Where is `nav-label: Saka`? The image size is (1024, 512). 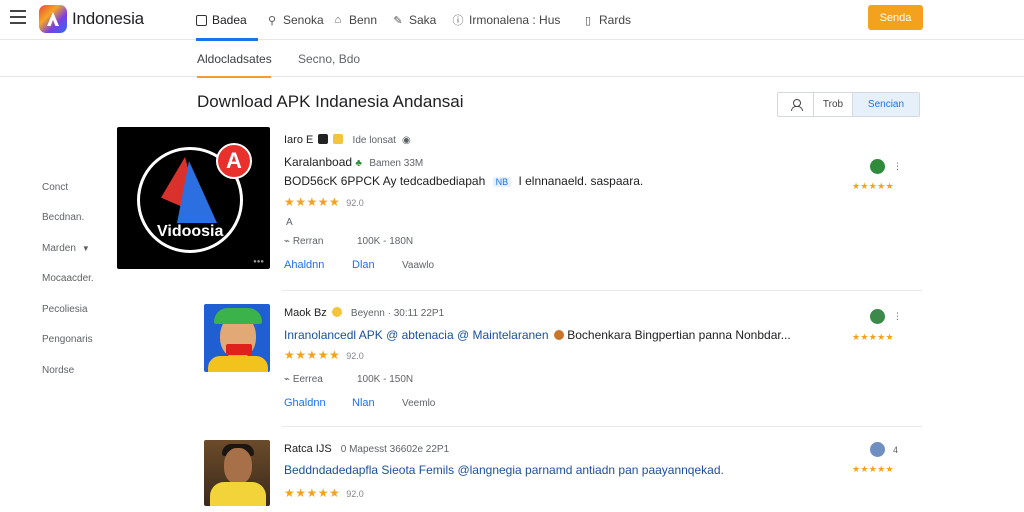 nav-label: Saka is located at coordinates (423, 20).